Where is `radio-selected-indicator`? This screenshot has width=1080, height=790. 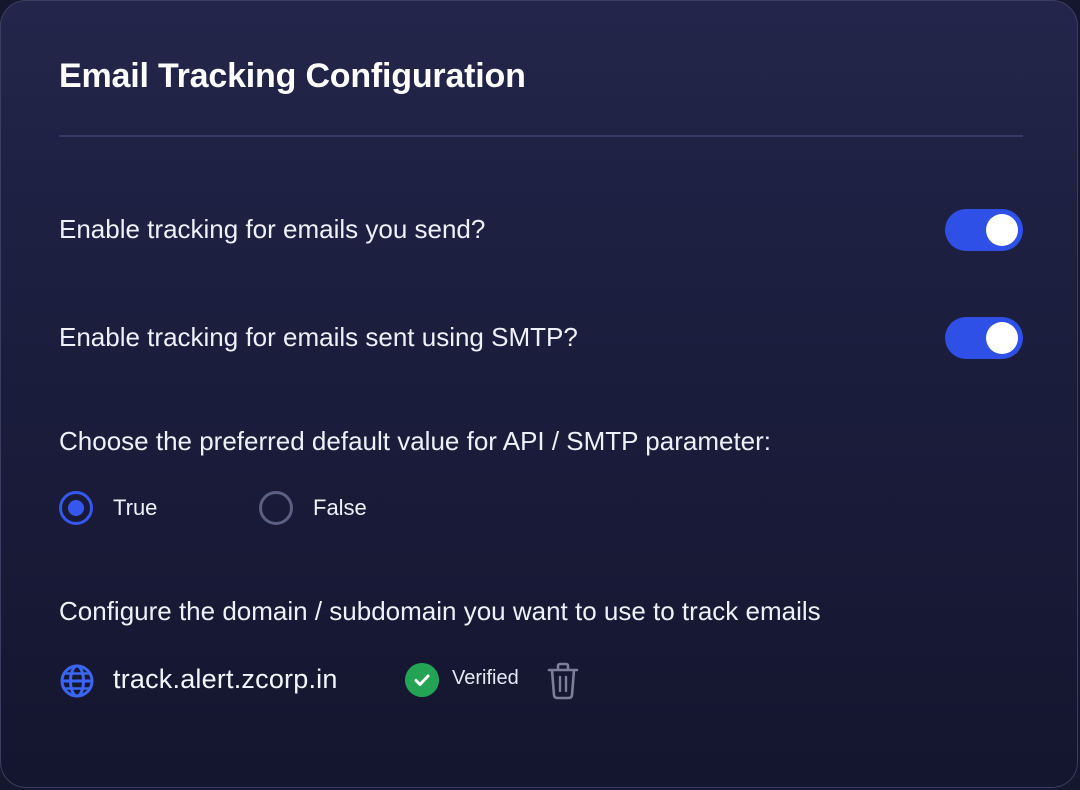 radio-selected-indicator is located at coordinates (76, 508).